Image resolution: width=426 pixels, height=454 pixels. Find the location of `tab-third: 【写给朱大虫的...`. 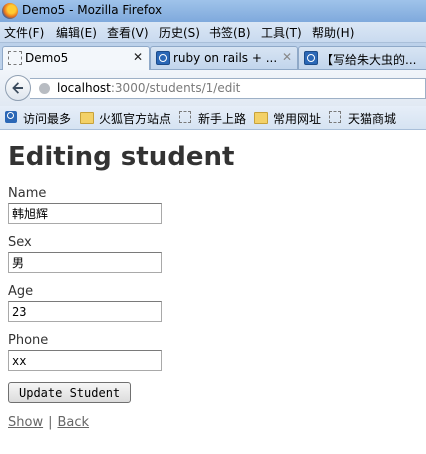

tab-third: 【写给朱大虫的... is located at coordinates (362, 57).